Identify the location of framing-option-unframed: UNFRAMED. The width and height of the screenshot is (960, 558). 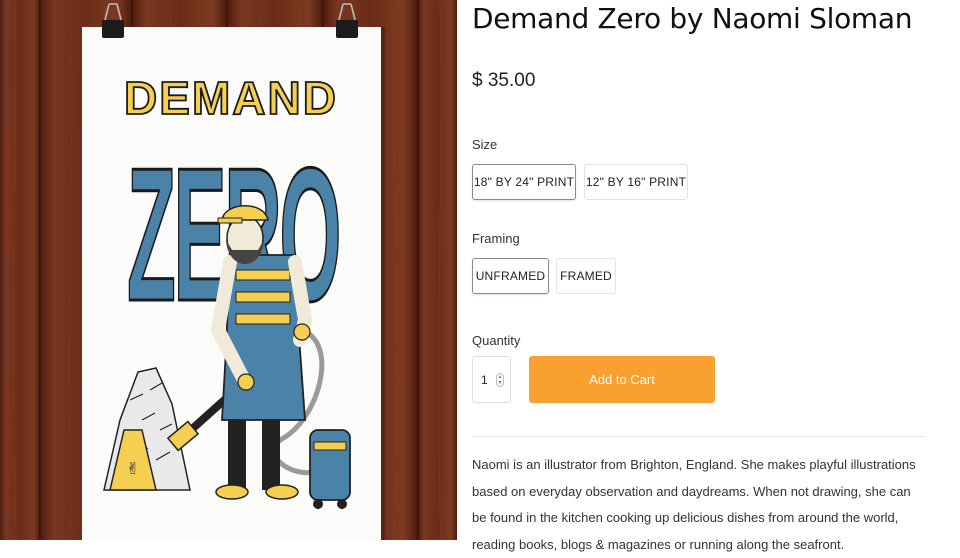
(510, 276).